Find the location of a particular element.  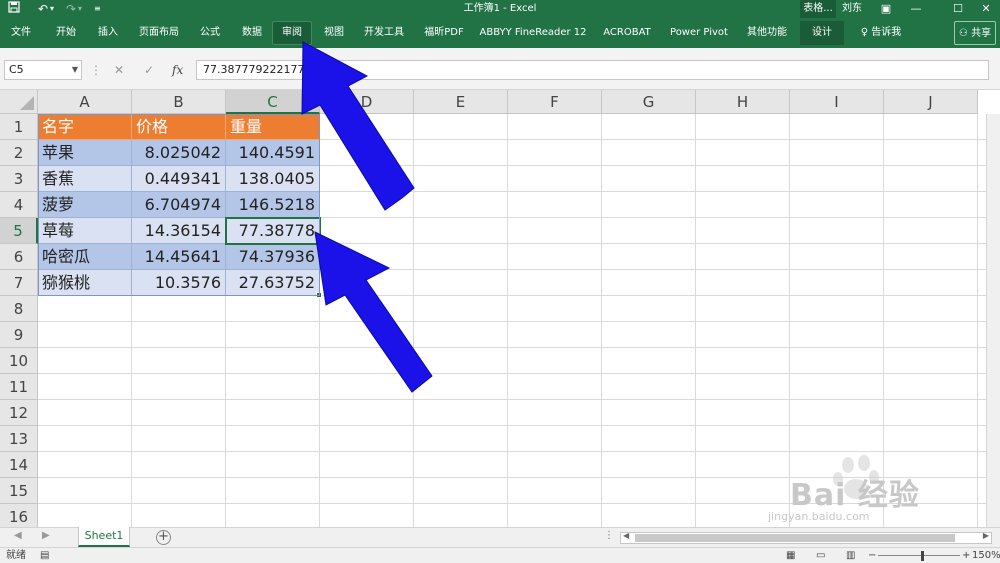

row-header-7: 7 is located at coordinates (19, 283).